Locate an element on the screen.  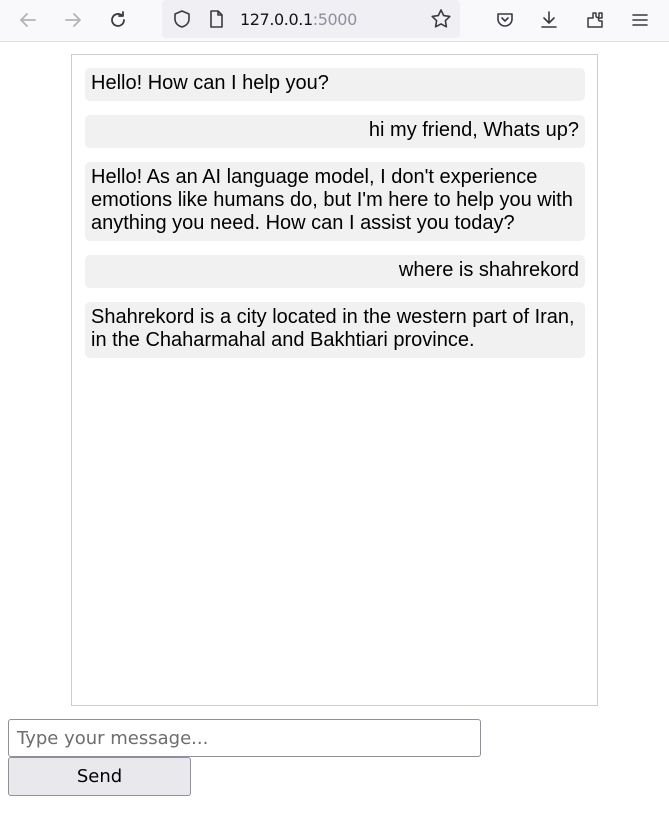
url-text: 127.0.0.1:5000 is located at coordinates (298, 19).